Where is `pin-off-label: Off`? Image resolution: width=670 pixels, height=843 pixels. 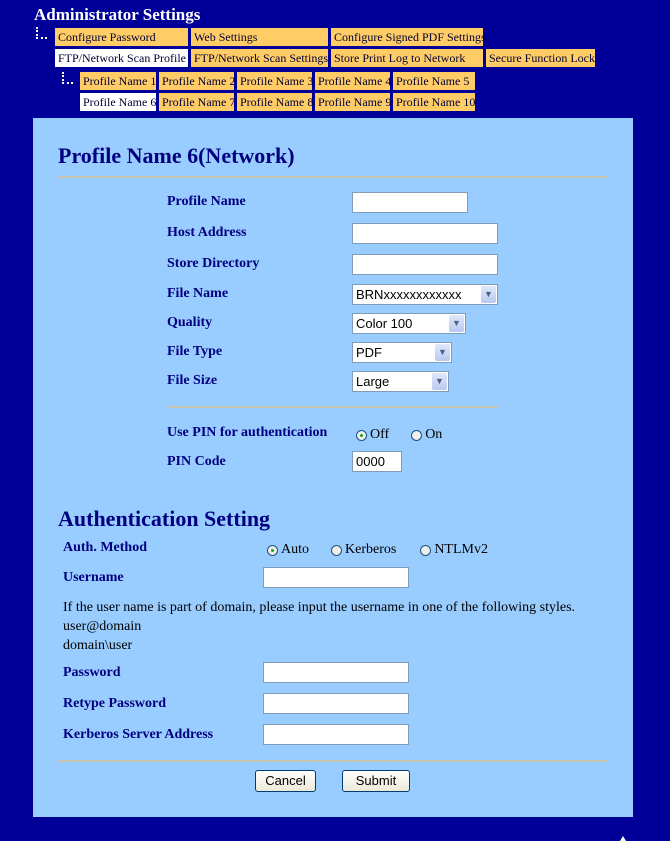
pin-off-label: Off is located at coordinates (380, 434).